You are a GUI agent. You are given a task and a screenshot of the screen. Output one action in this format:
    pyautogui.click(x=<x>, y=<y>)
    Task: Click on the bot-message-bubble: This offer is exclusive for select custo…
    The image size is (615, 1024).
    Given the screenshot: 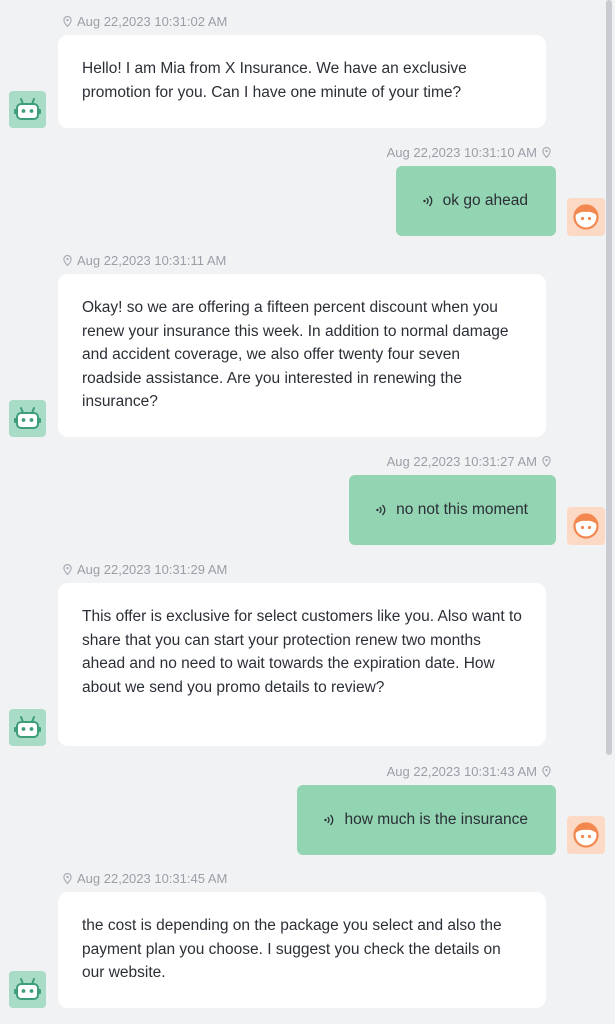 What is the action you would take?
    pyautogui.click(x=302, y=664)
    